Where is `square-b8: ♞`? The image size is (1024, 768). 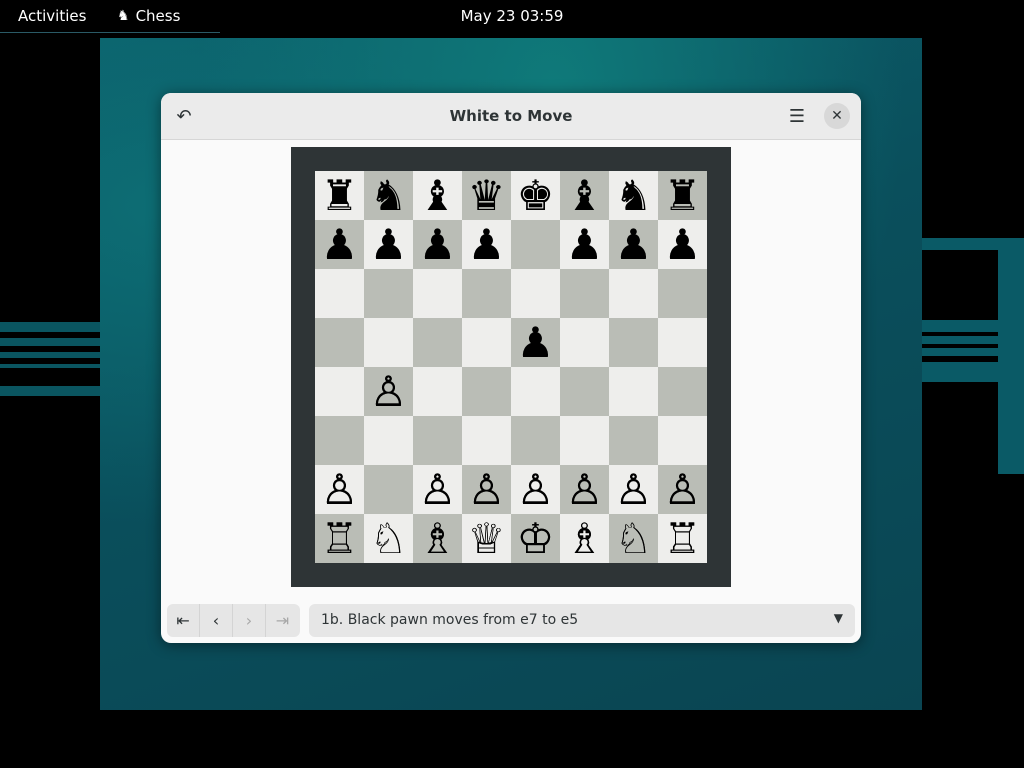
square-b8: ♞ is located at coordinates (388, 195).